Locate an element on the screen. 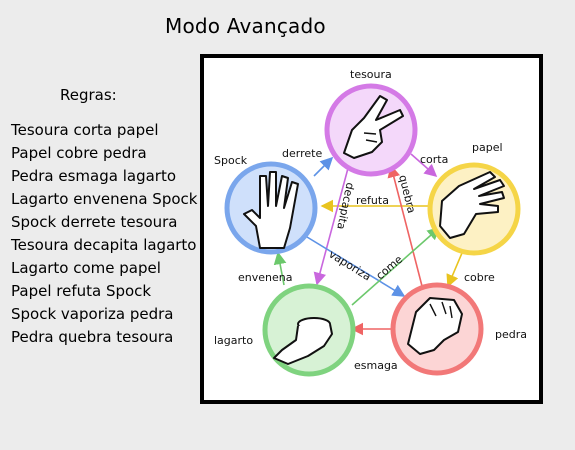 This screenshot has height=450, width=575. rule-item: Pedra esmaga lagarto is located at coordinates (94, 176).